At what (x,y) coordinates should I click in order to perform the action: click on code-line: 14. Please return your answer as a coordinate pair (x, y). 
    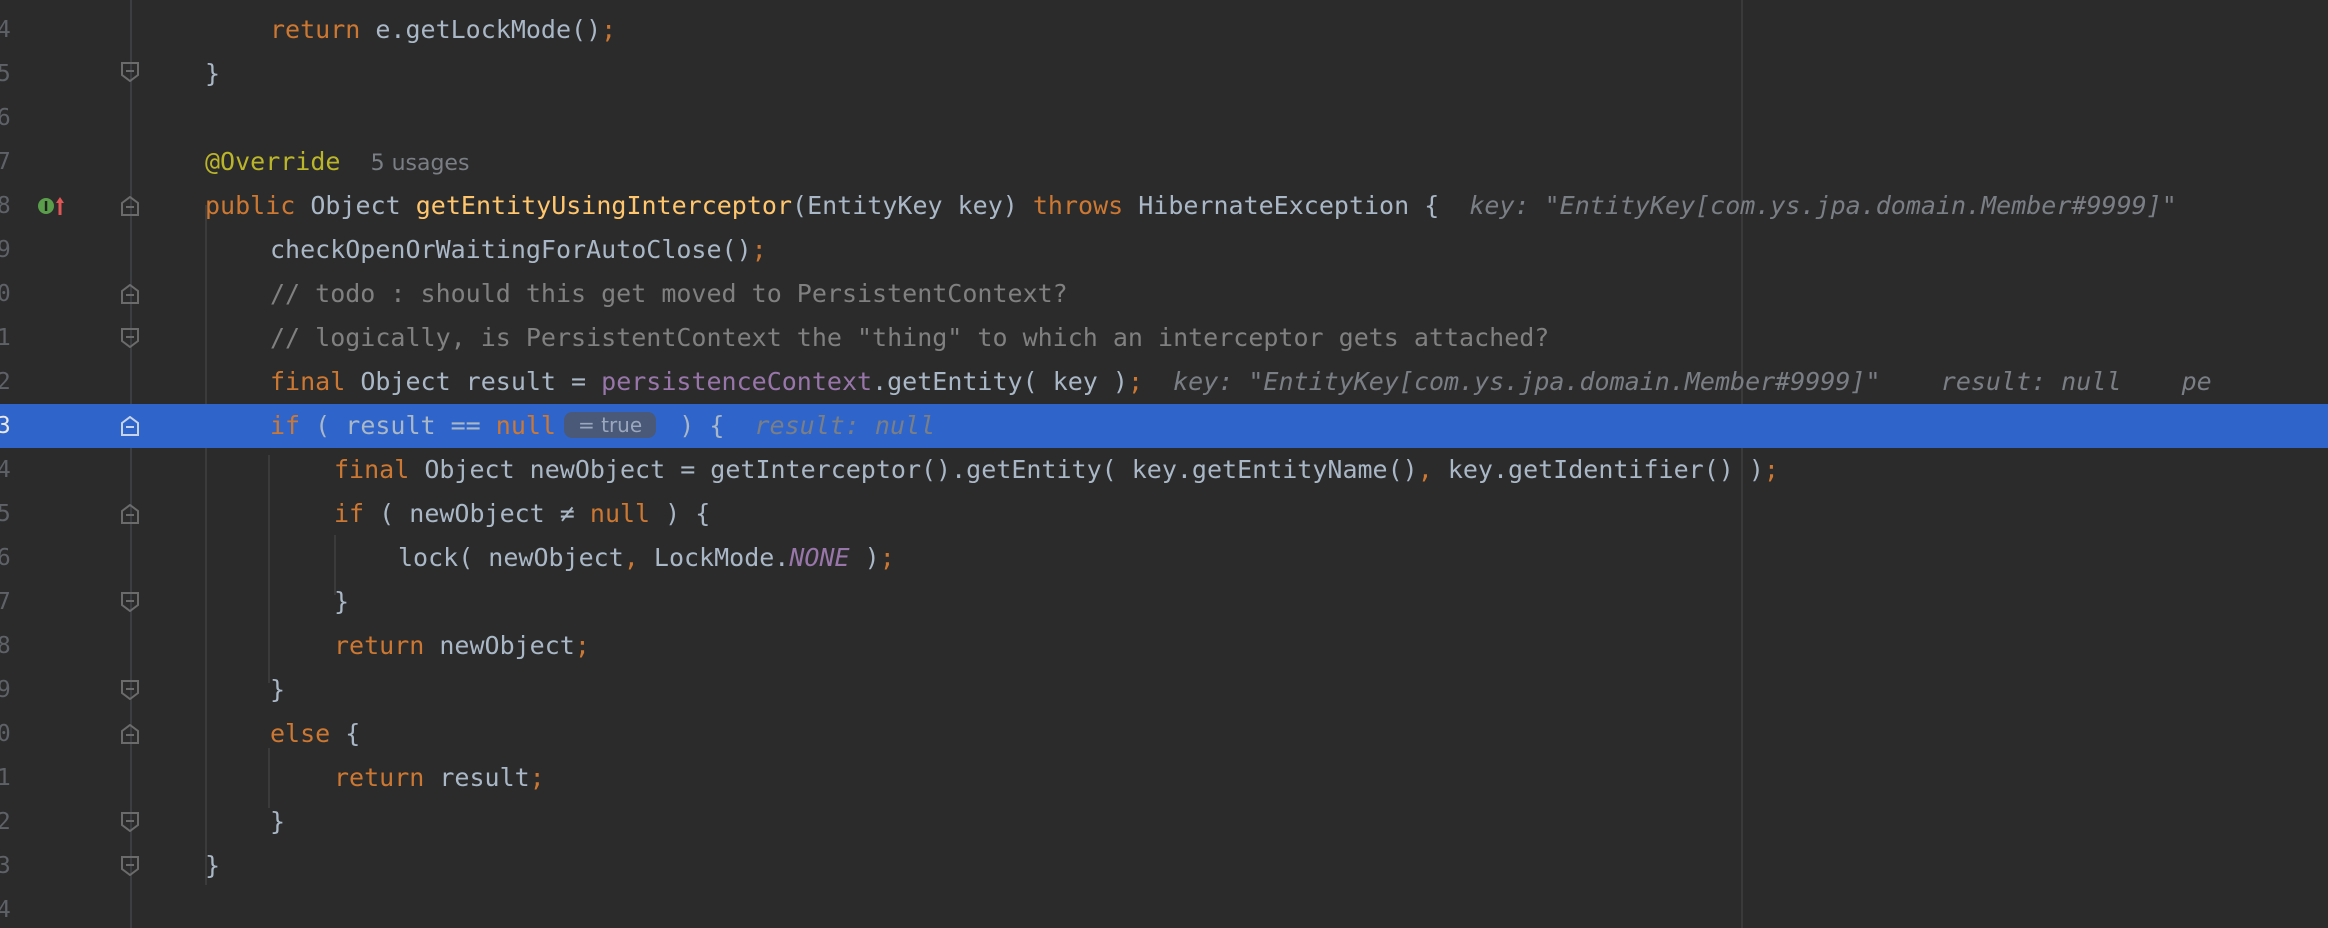
    Looking at the image, I should click on (1164, 908).